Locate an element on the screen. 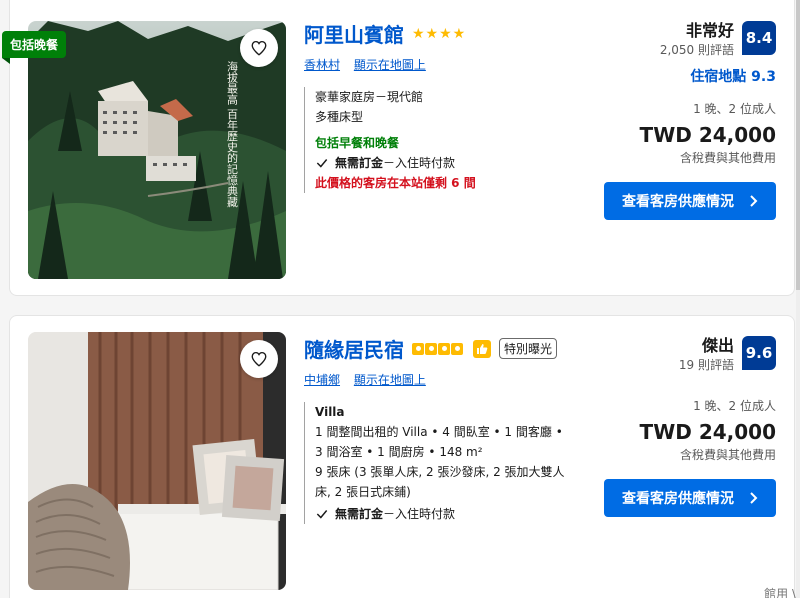 Image resolution: width=800 pixels, height=598 pixels. bed-type: 多種床型 is located at coordinates (339, 117).